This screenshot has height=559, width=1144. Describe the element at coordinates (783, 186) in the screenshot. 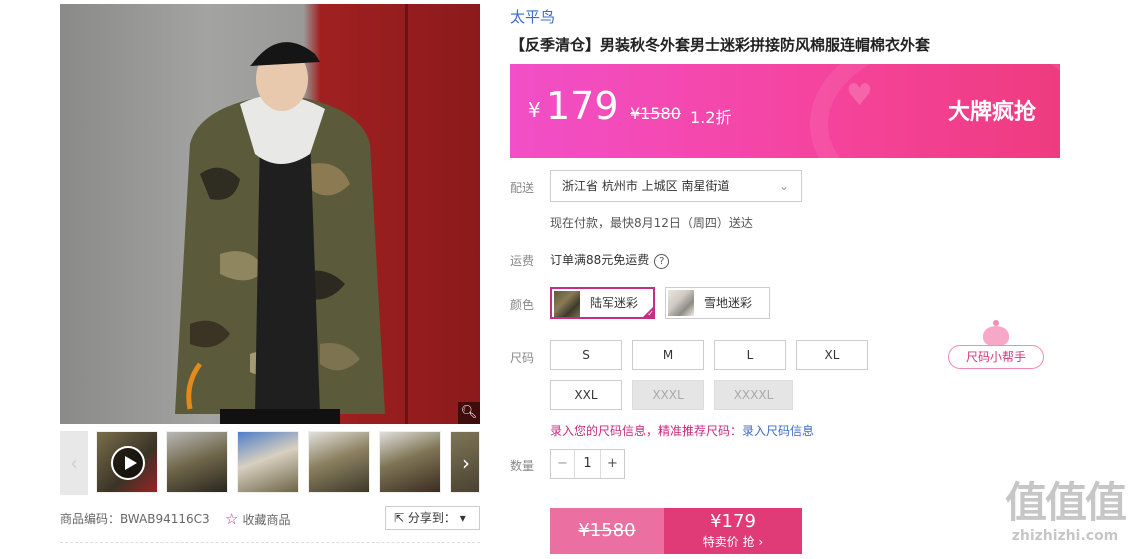

I see `chevron-down-icon: ⌄` at that location.